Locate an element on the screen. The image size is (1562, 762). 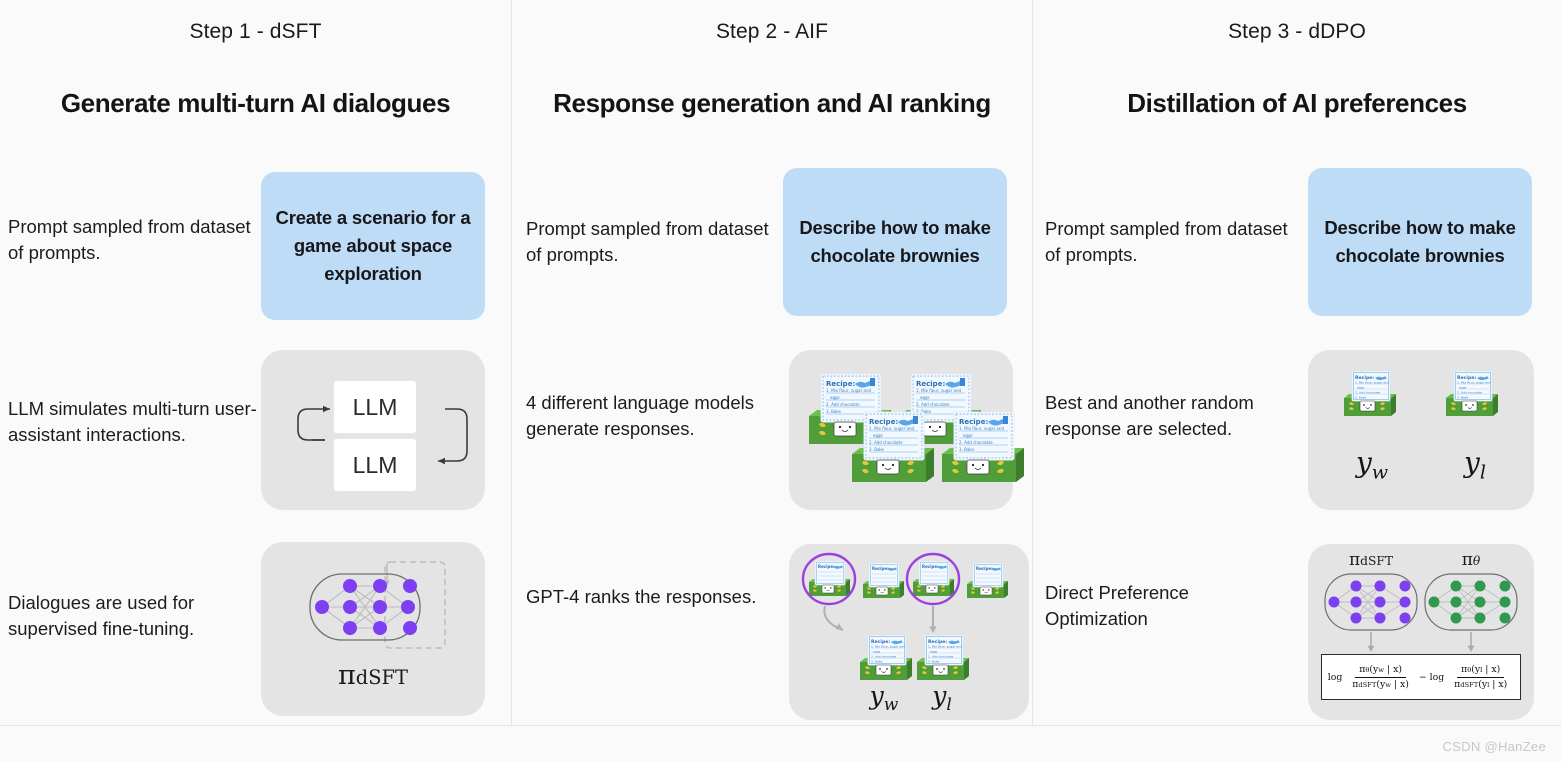
step-3-winner-label: yw is located at coordinates (1372, 465).